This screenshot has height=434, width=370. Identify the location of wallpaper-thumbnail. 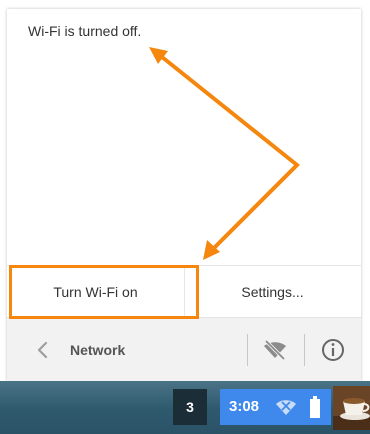
(351, 408).